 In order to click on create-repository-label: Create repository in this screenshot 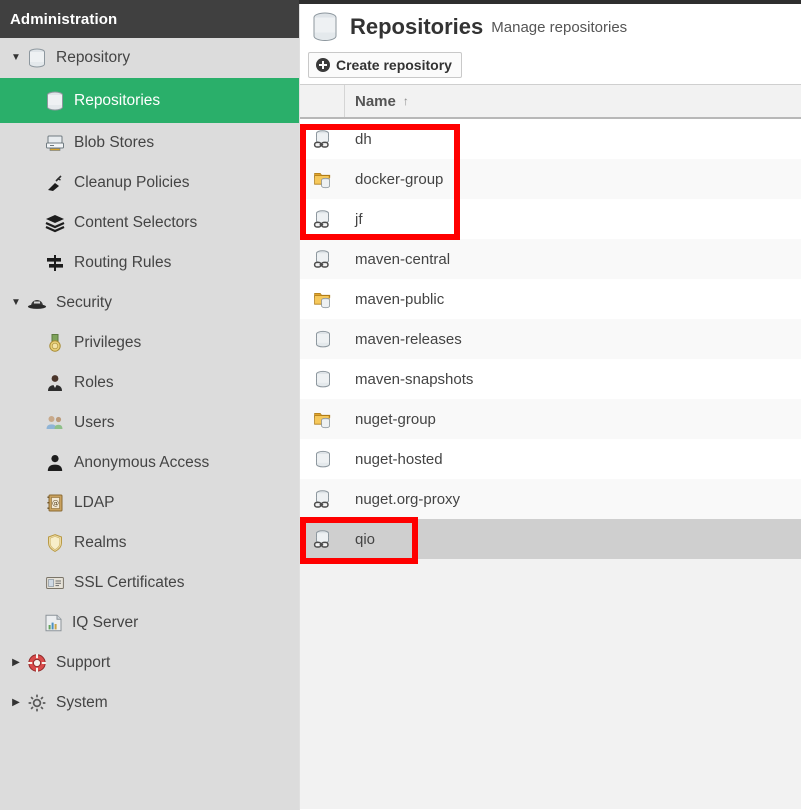, I will do `click(394, 65)`.